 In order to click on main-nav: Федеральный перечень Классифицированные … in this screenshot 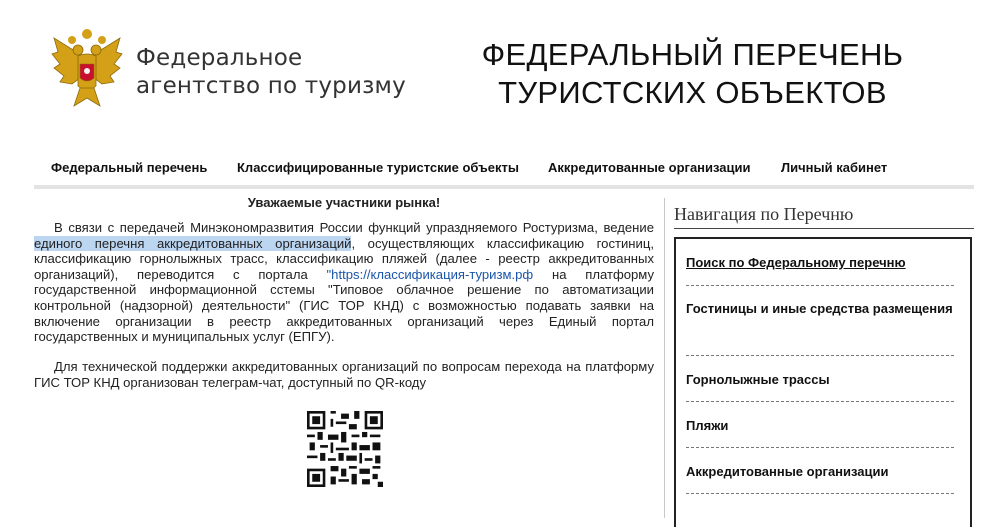, I will do `click(504, 170)`.